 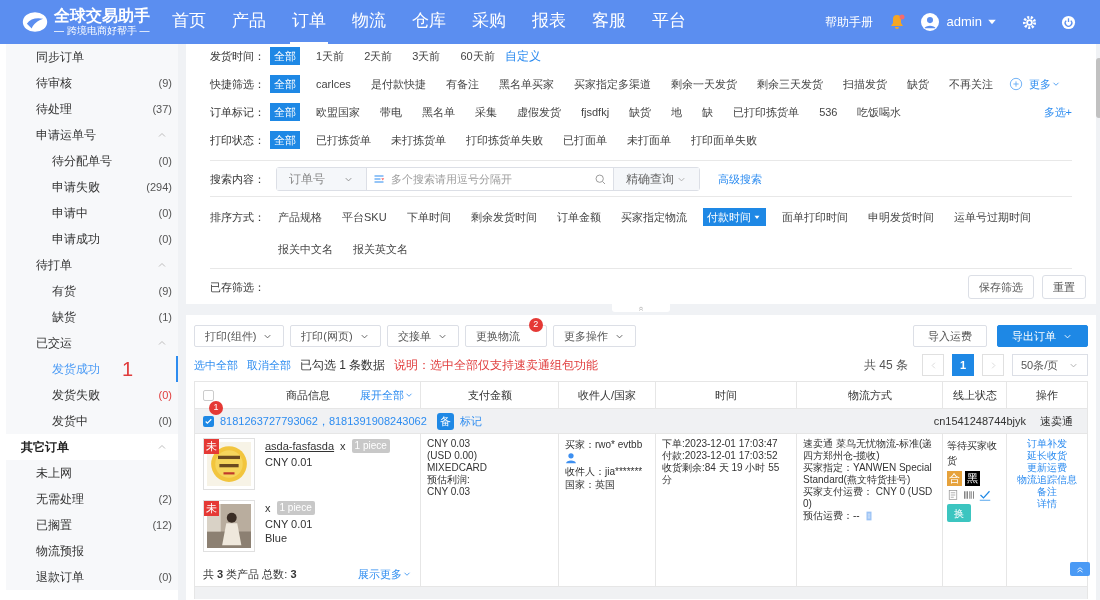 I want to click on filter-option: 下单时间, so click(x=428, y=217).